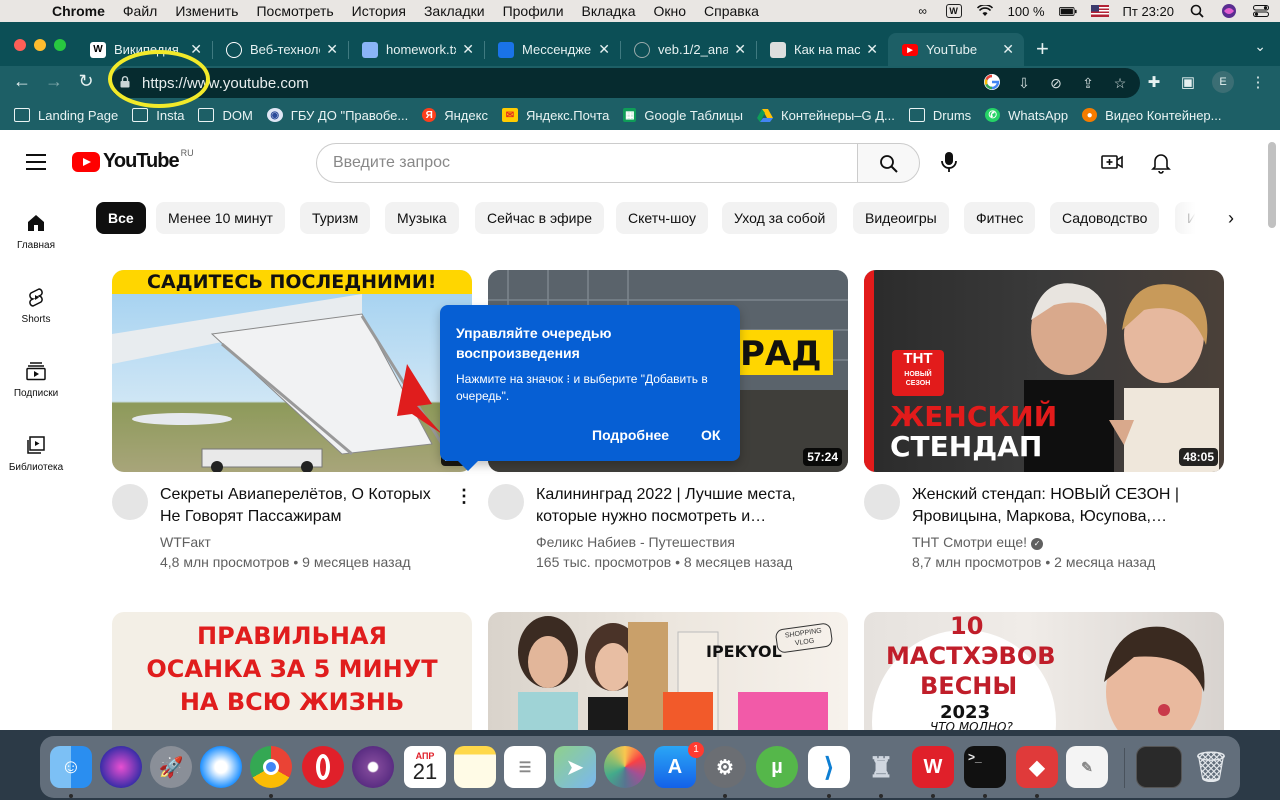 Image resolution: width=1280 pixels, height=800 pixels. I want to click on chip-tourism: Туризм, so click(335, 218).